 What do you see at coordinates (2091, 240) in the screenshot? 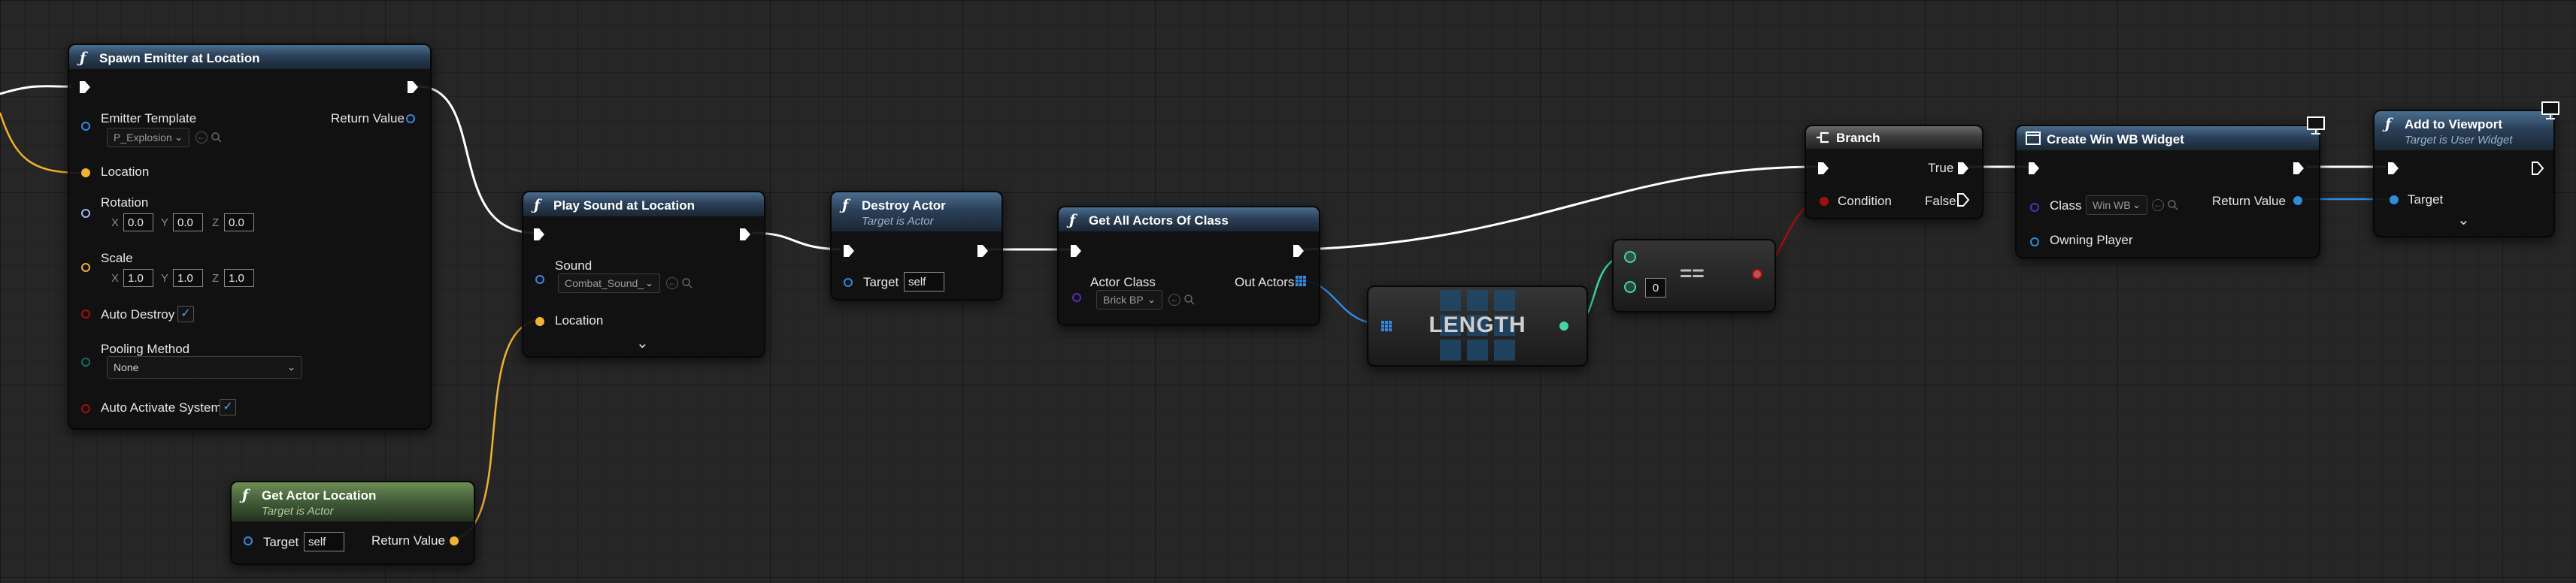
I see `owning-player-label: Owning Player` at bounding box center [2091, 240].